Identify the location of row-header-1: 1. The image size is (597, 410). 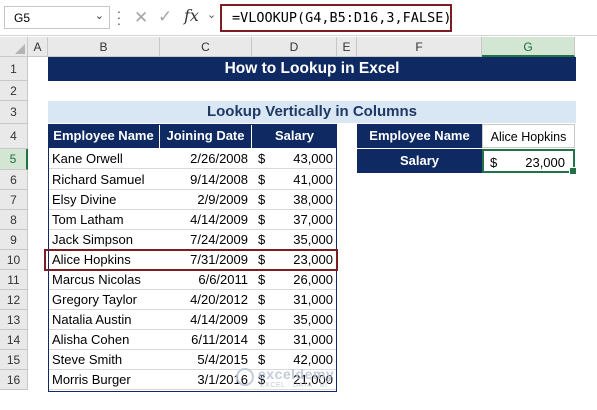
(14, 69).